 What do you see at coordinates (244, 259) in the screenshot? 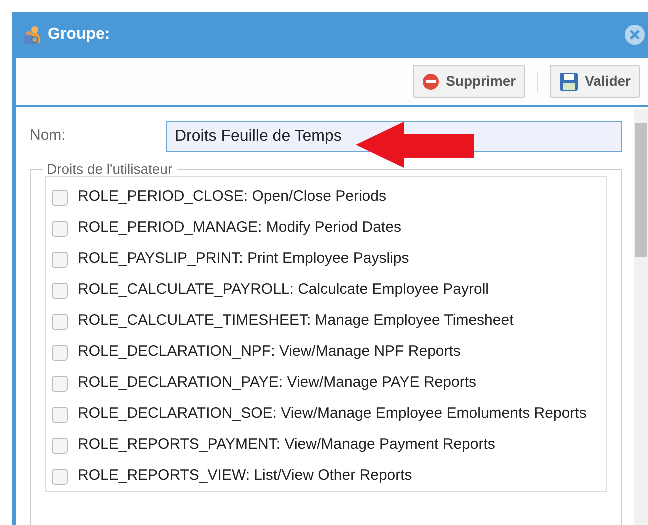
I see `right-label: ROLE_PAYSLIP_PRINT: Print Employee Payslips` at bounding box center [244, 259].